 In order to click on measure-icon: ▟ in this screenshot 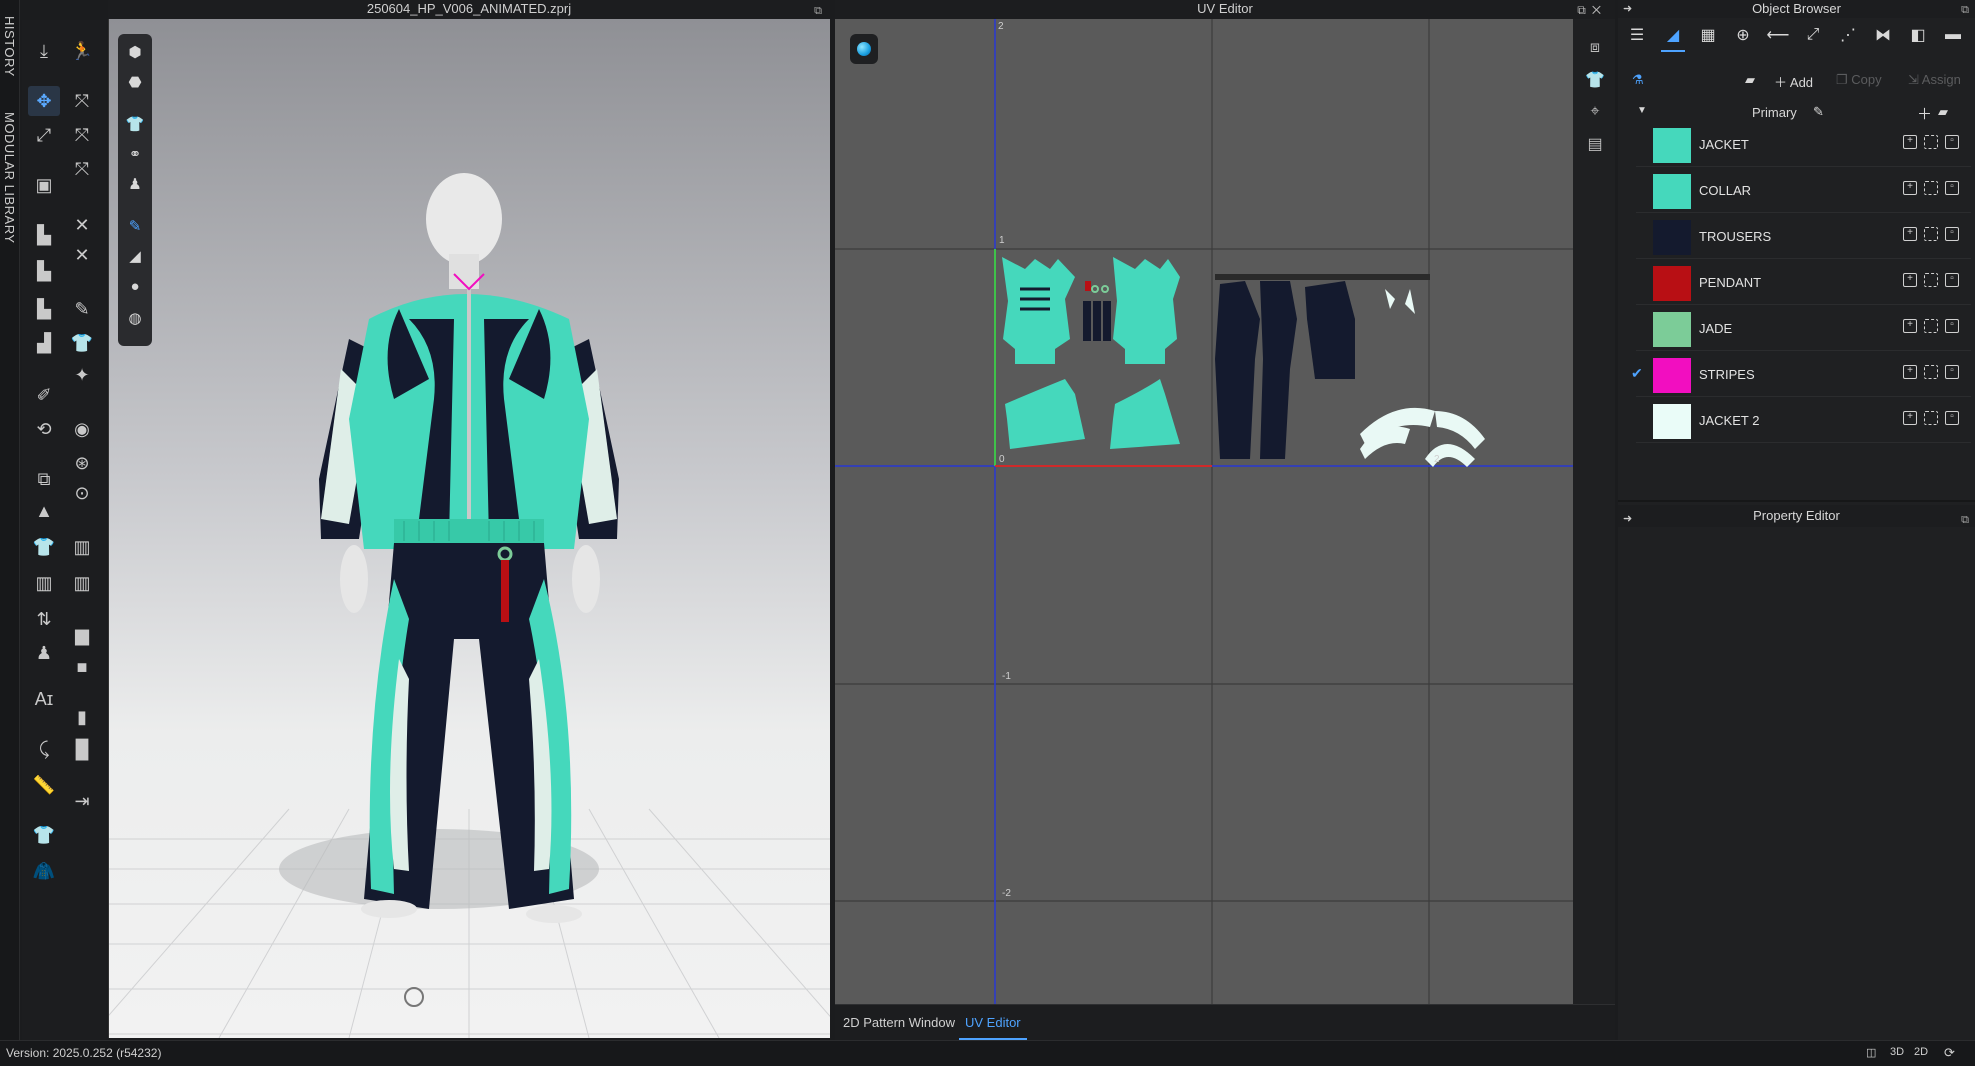, I will do `click(44, 343)`.